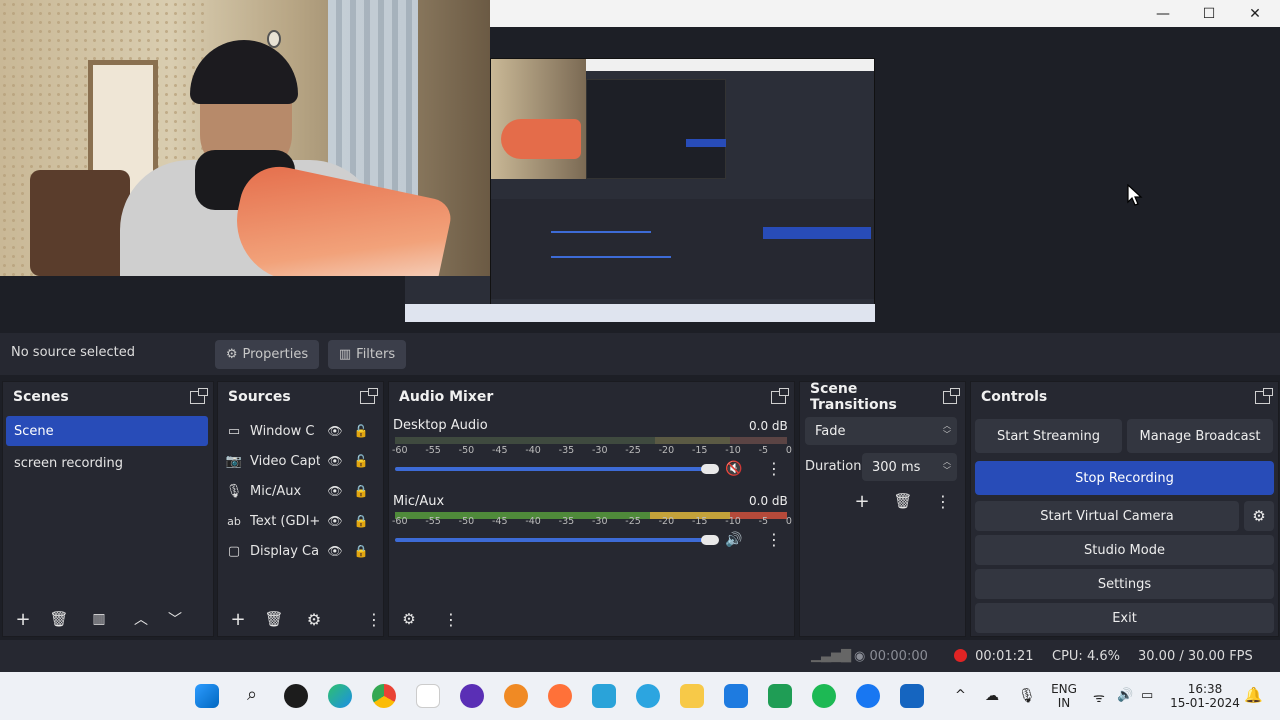  Describe the element at coordinates (1209, 13) in the screenshot. I see `maximize-button: ☐` at that location.